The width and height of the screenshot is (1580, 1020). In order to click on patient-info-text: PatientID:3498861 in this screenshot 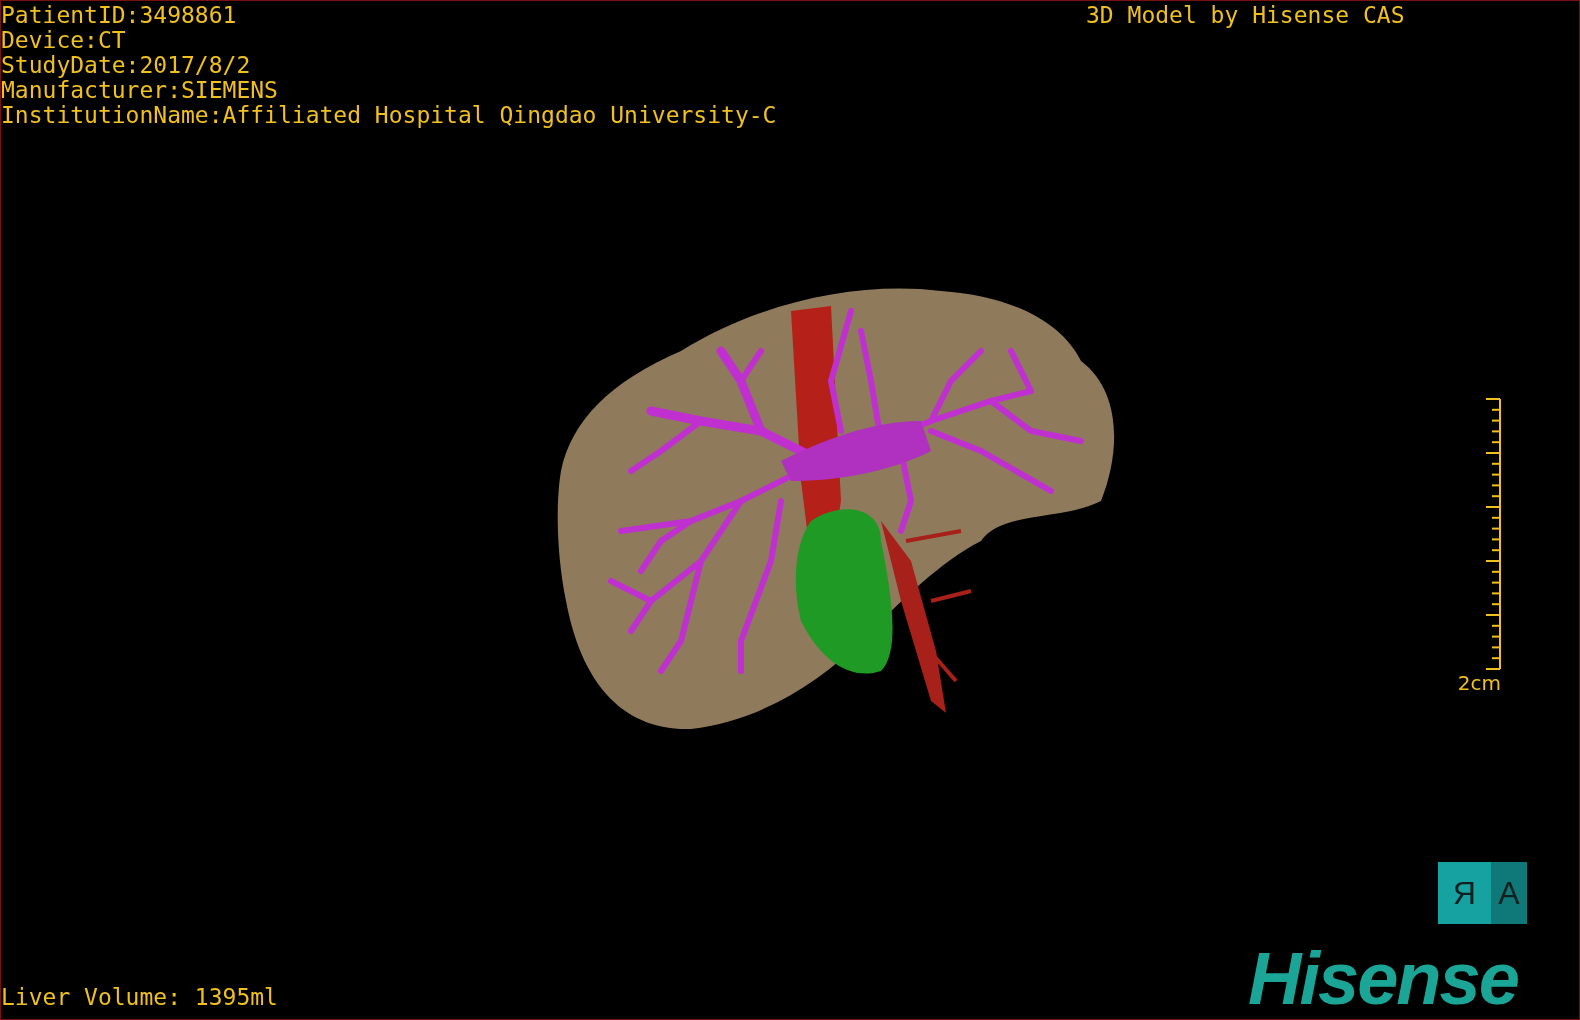, I will do `click(119, 15)`.